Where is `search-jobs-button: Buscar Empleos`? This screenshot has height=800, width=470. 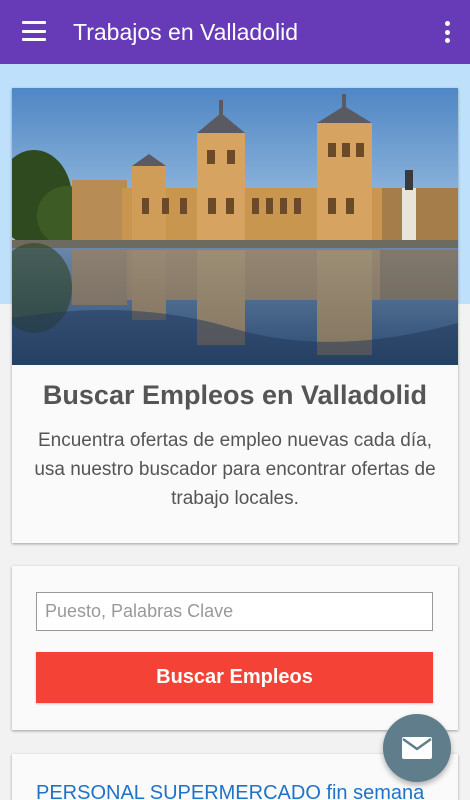 search-jobs-button: Buscar Empleos is located at coordinates (234, 677).